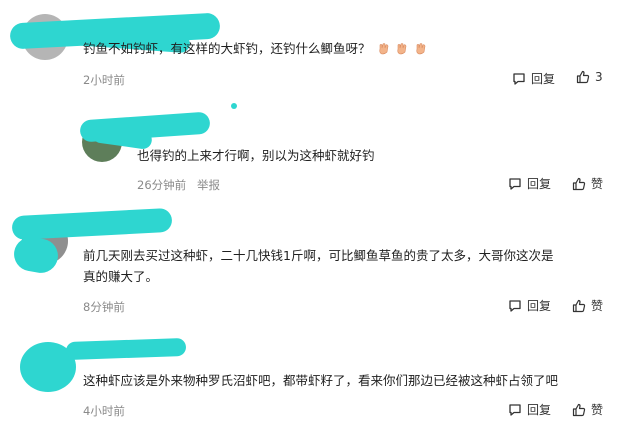  I want to click on comment-text: 也得钓的上来才行啊，别以为这种虾就好钓, so click(256, 155).